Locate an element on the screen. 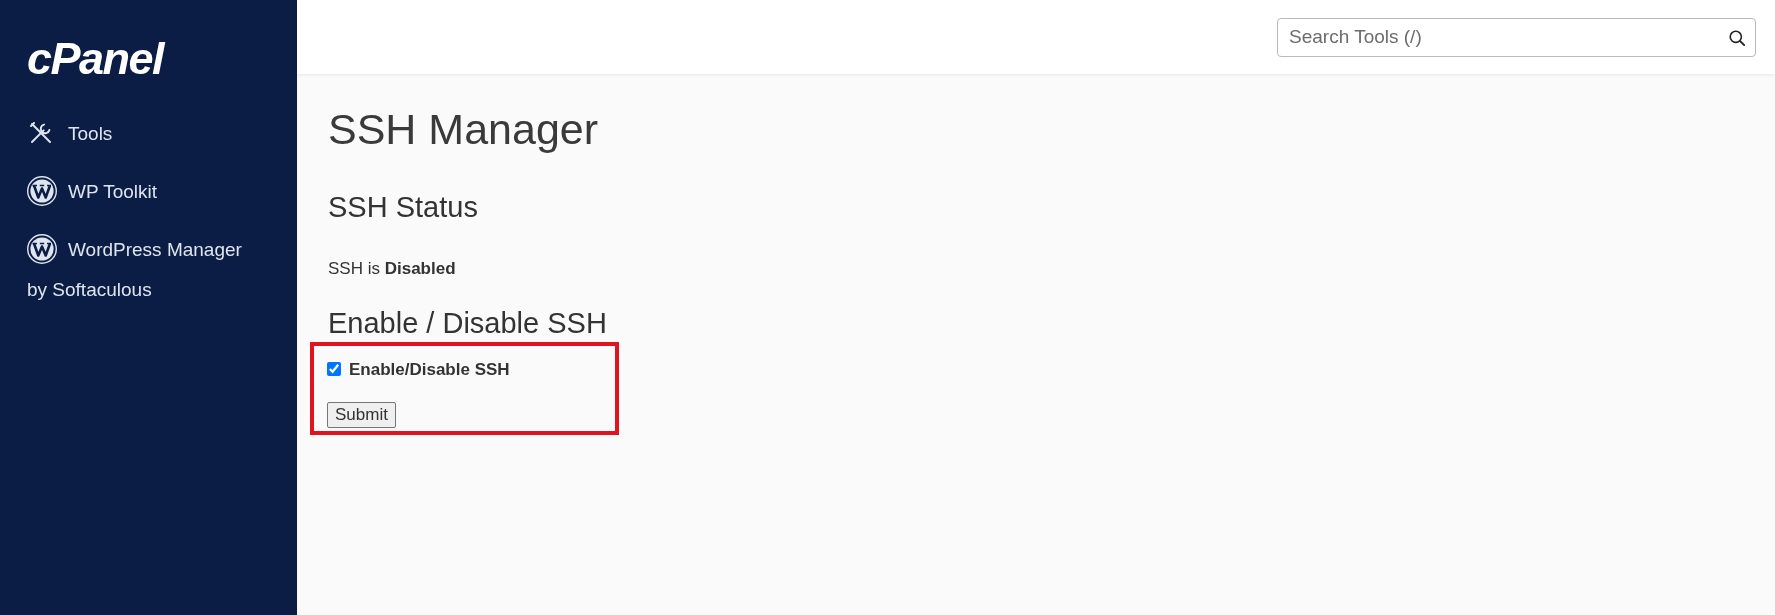 Image resolution: width=1775 pixels, height=615 pixels. cpanel-logo: cPanel is located at coordinates (95, 58).